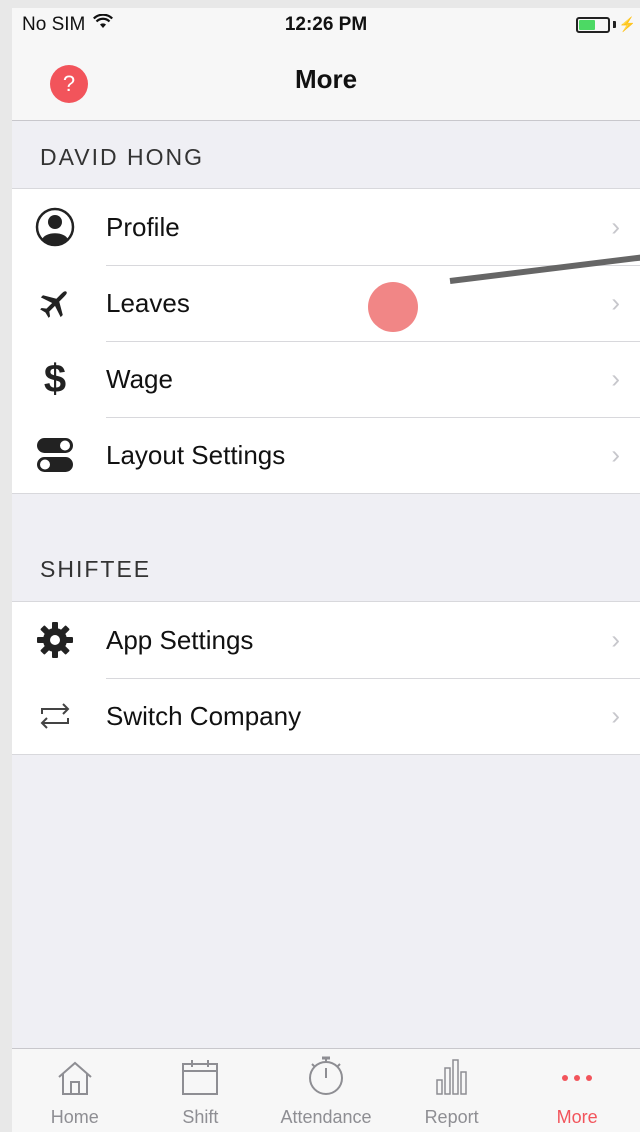 This screenshot has width=640, height=1132. Describe the element at coordinates (326, 1078) in the screenshot. I see `stopwatch-icon` at that location.